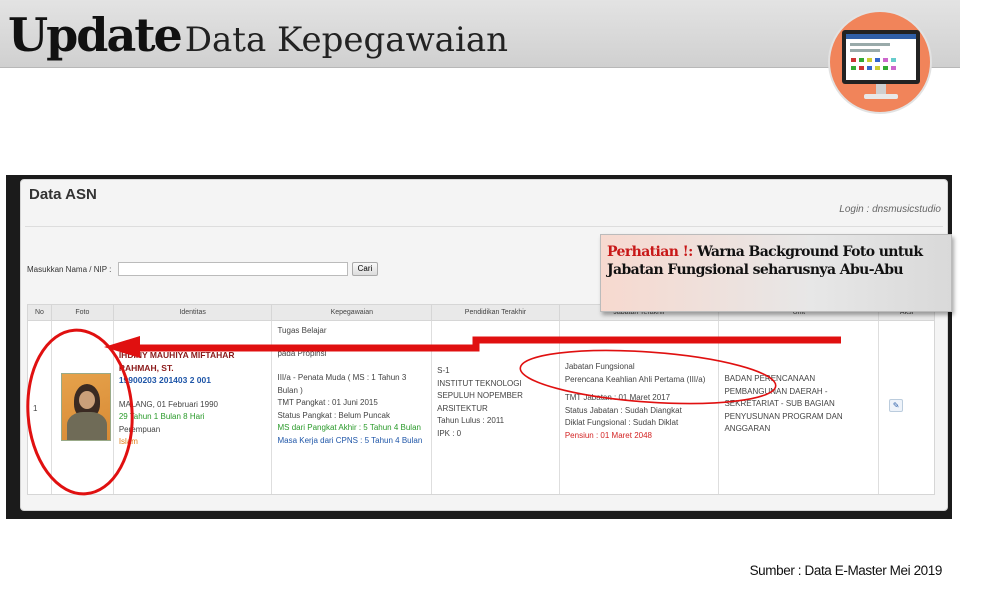 The height and width of the screenshot is (612, 1008). I want to click on monitor-icon, so click(880, 62).